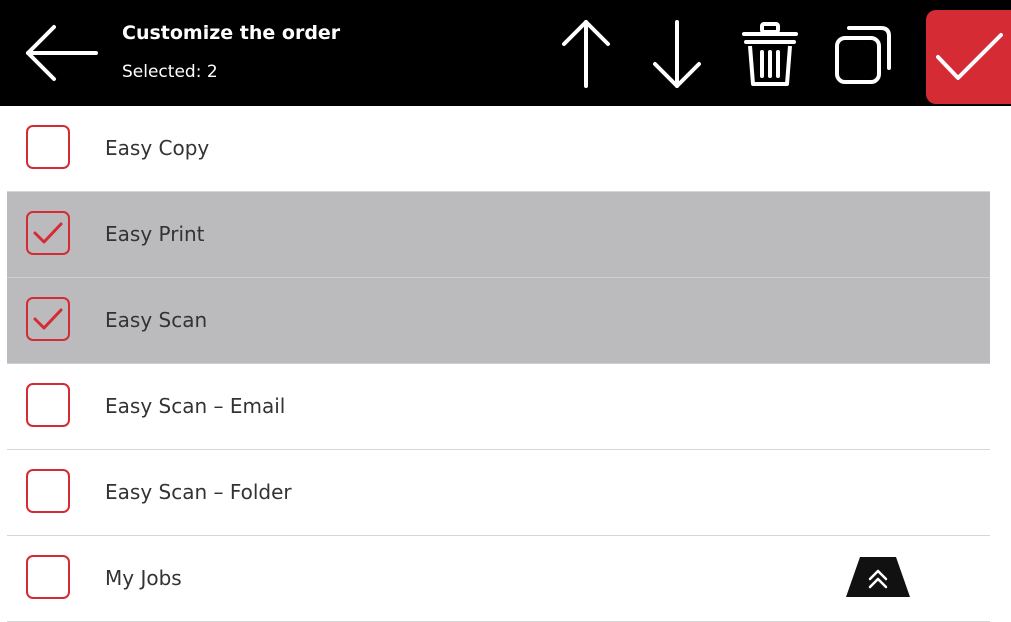 Image resolution: width=1011 pixels, height=622 pixels. Describe the element at coordinates (1000, 301) in the screenshot. I see `scroll-gutter` at that location.